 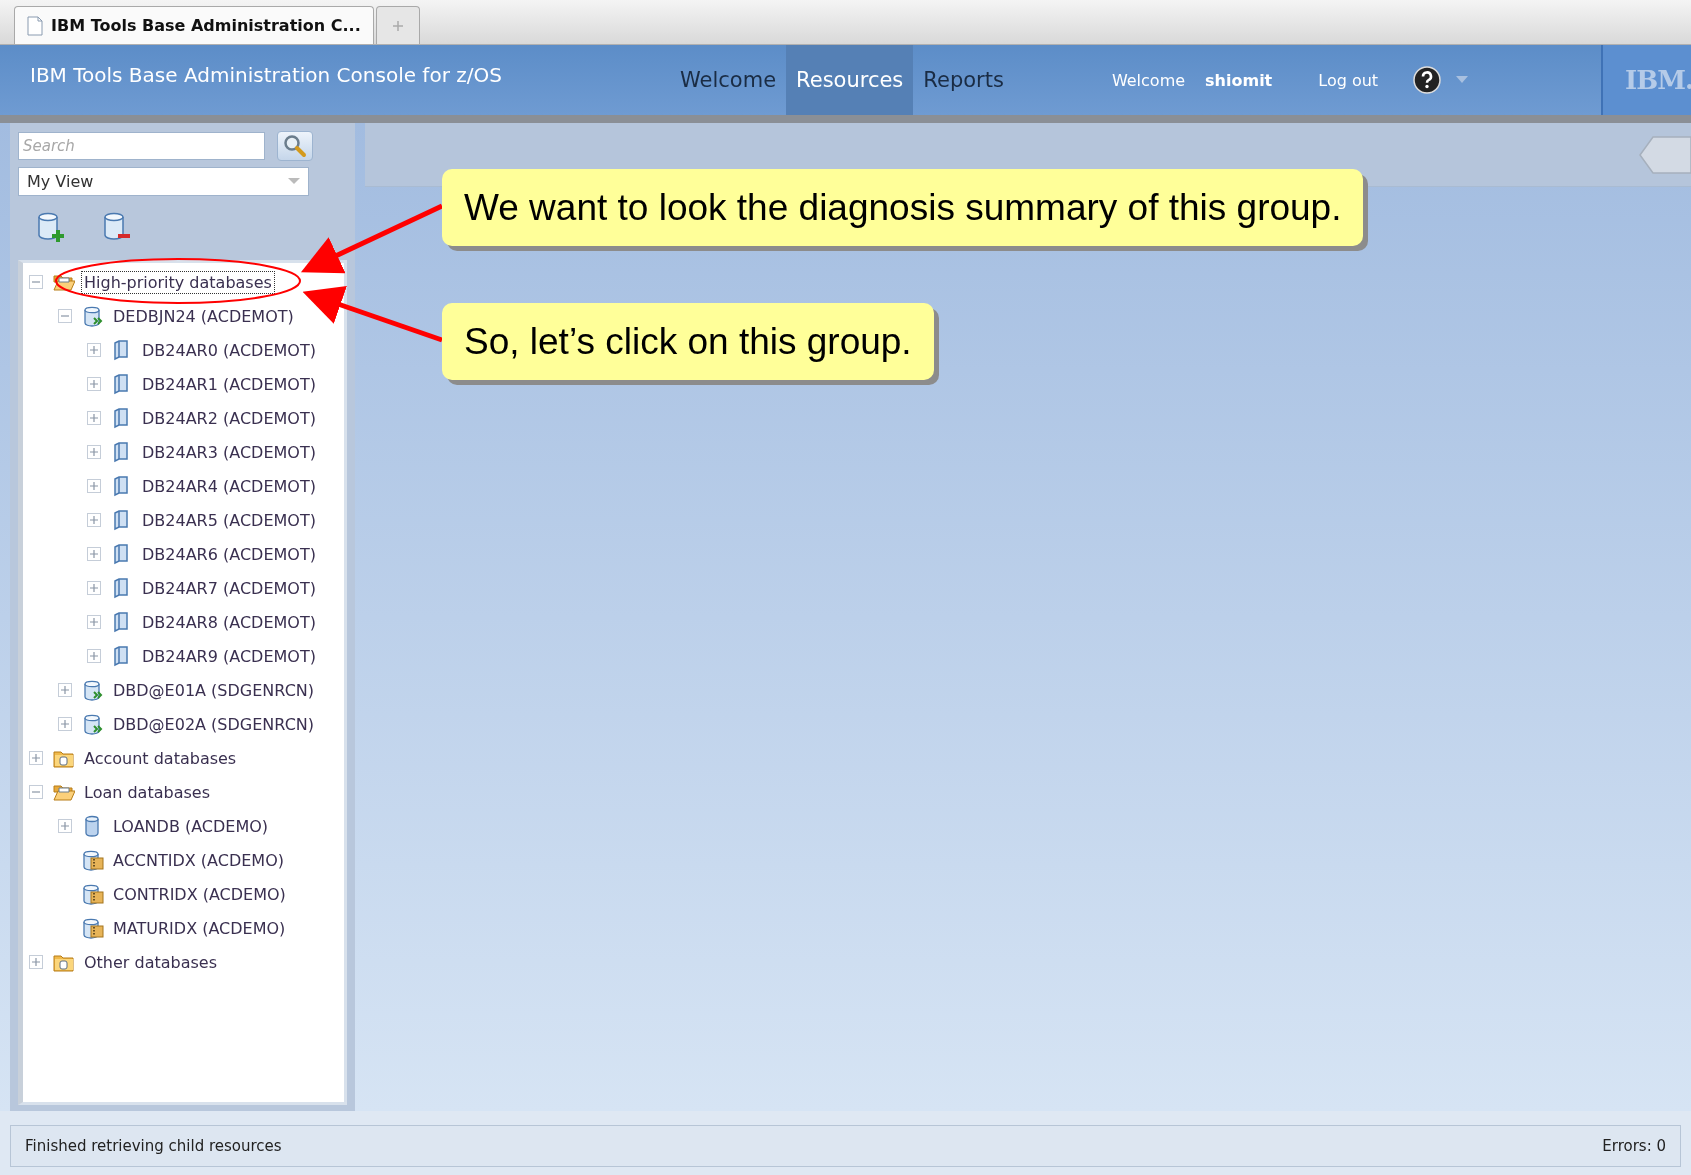 What do you see at coordinates (141, 146) in the screenshot?
I see `search-field: Search` at bounding box center [141, 146].